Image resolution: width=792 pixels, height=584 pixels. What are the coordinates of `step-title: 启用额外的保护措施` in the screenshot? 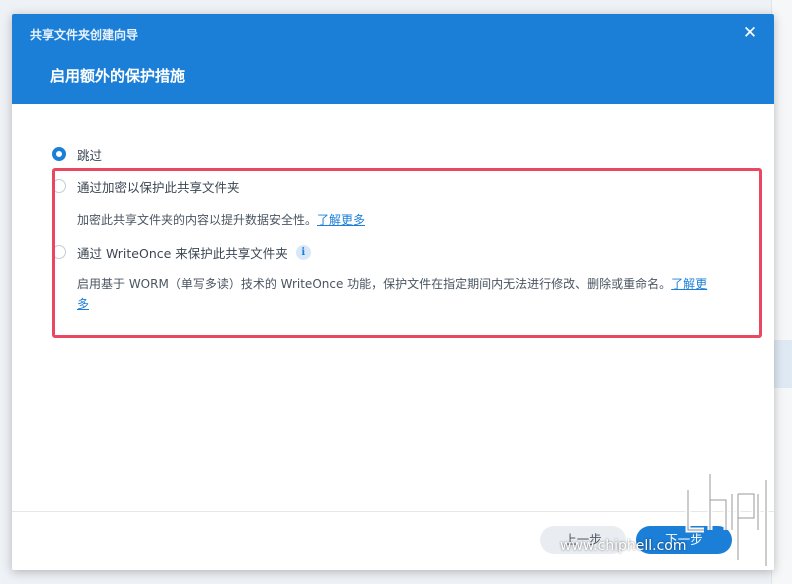 It's located at (118, 76).